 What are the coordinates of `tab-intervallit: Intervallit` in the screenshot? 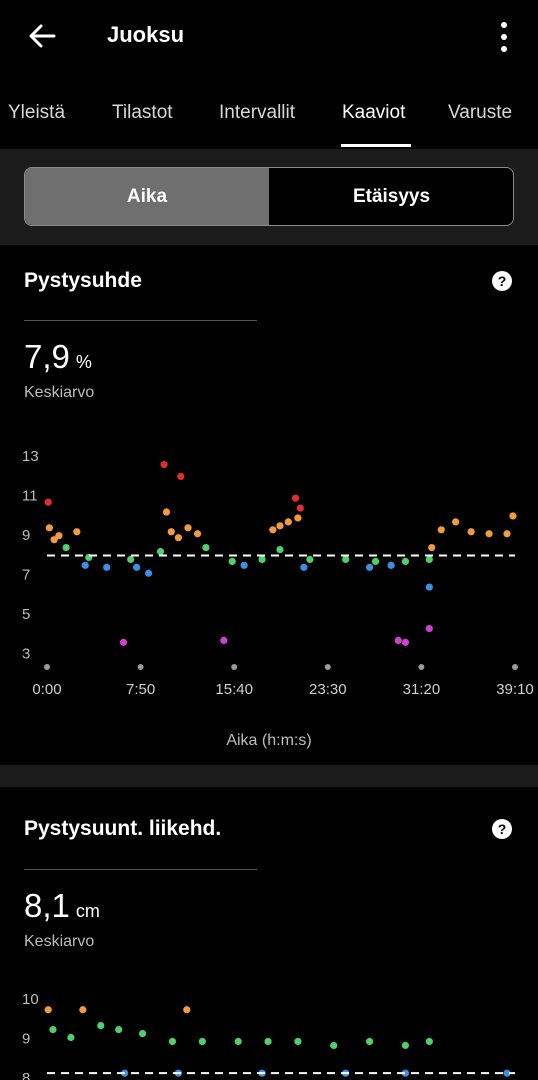 It's located at (257, 113).